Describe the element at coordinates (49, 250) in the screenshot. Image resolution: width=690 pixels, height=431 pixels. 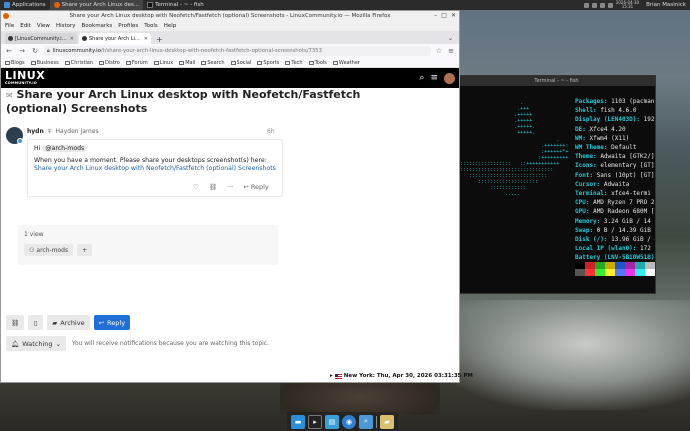
I see `tag-chip: ⚇ arch-mods` at that location.